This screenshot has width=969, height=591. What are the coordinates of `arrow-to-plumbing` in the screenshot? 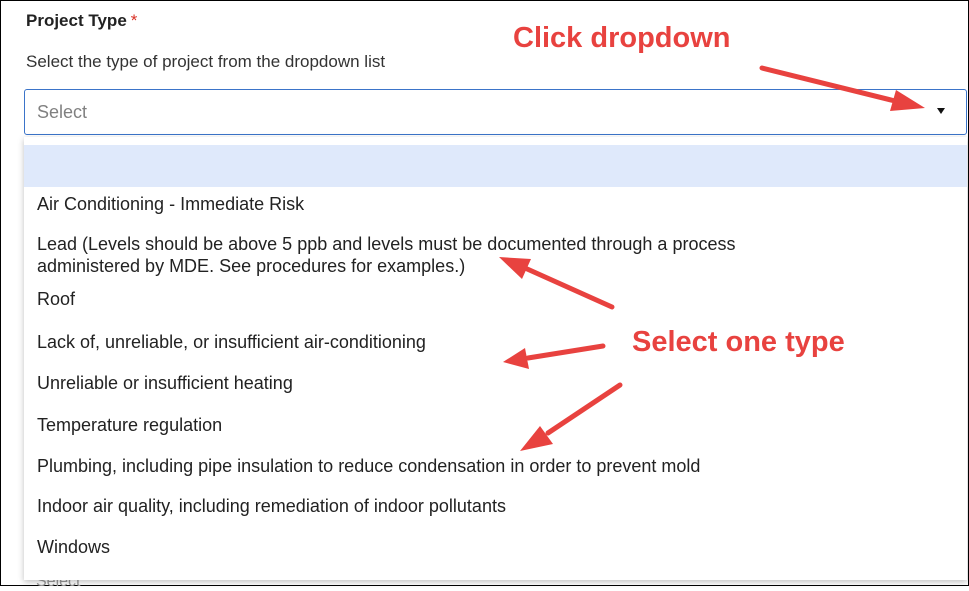 It's located at (584, 409).